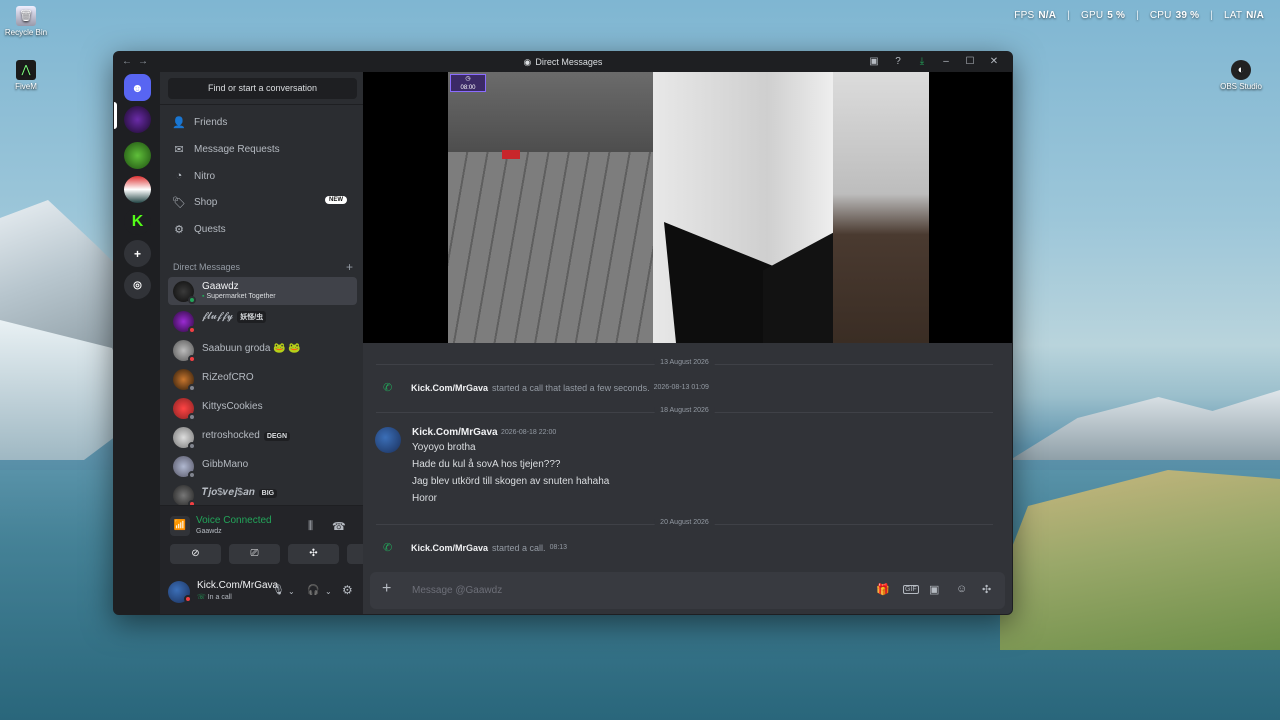  I want to click on activities-icon: ✣, so click(313, 553).